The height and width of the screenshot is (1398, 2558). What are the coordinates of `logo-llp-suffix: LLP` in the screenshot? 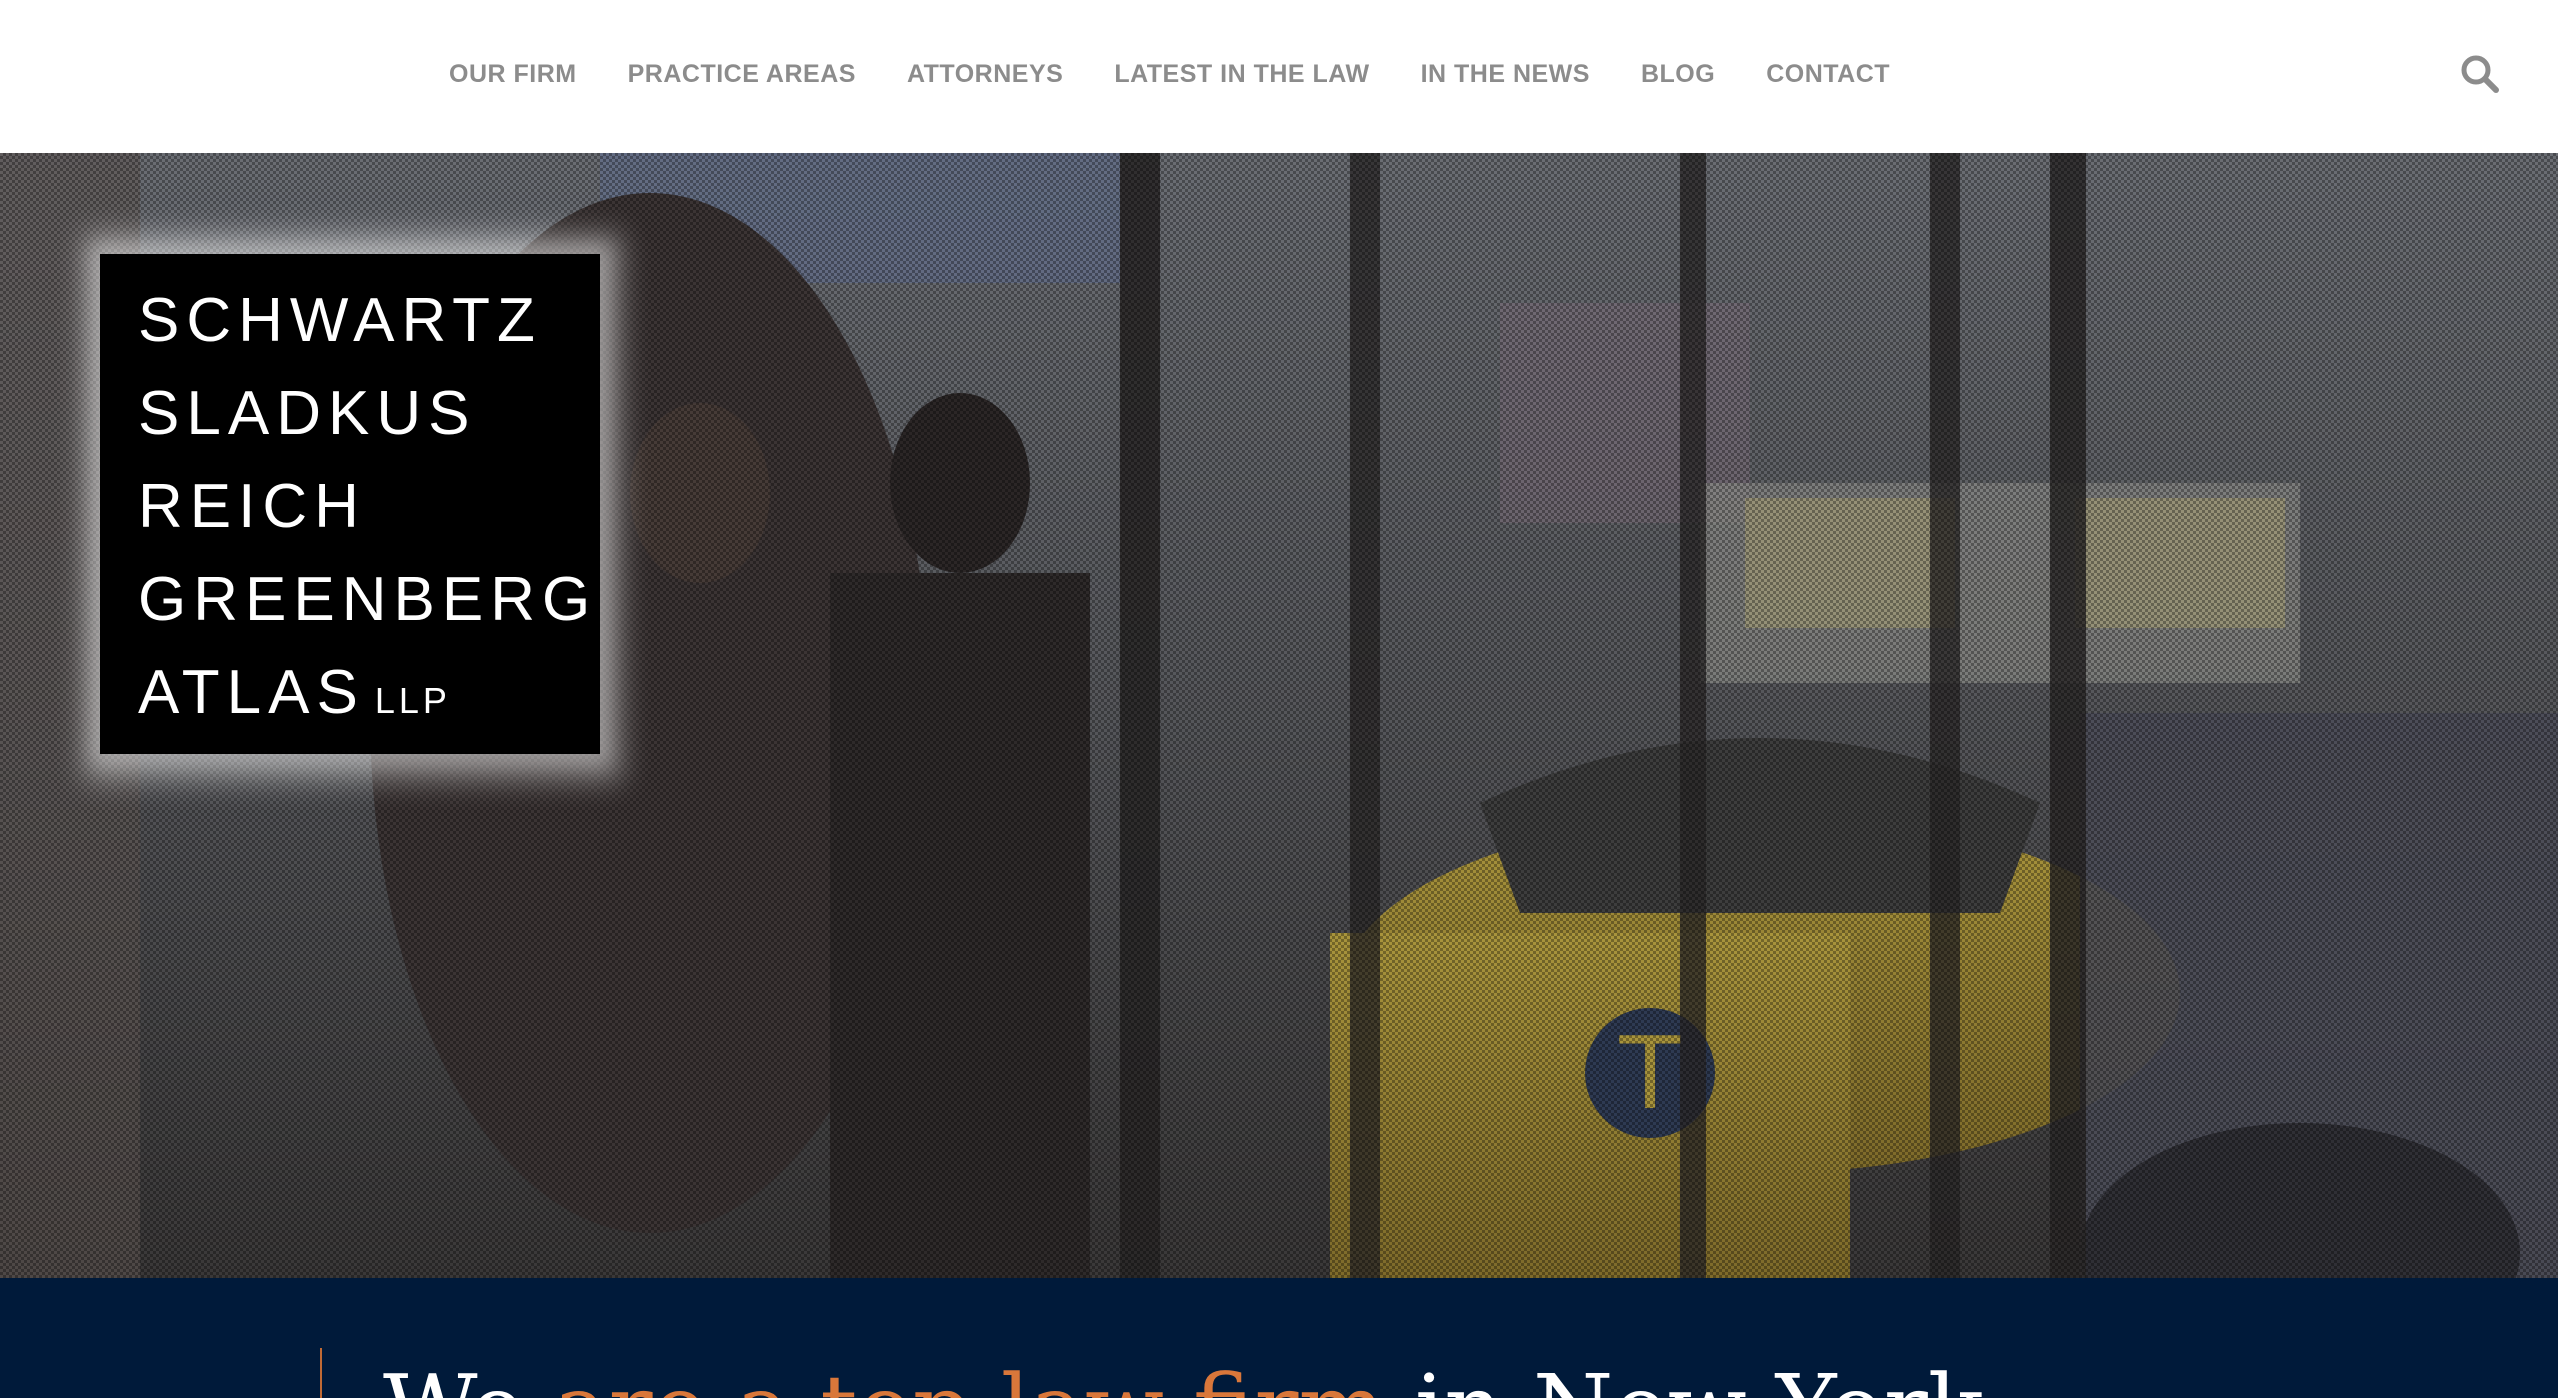 It's located at (412, 700).